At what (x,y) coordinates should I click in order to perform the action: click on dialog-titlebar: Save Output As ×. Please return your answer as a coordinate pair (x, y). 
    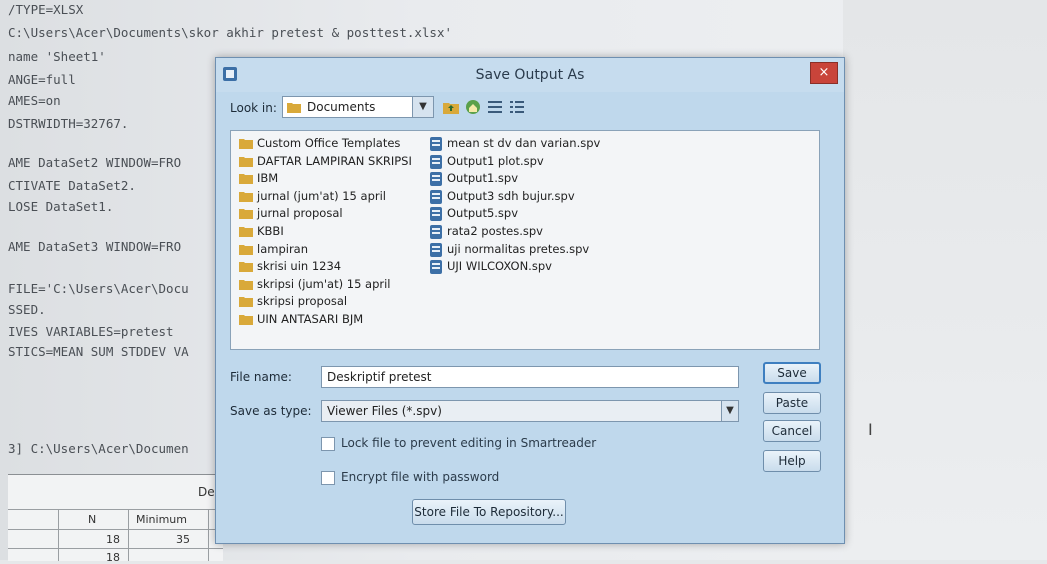
    Looking at the image, I should click on (530, 75).